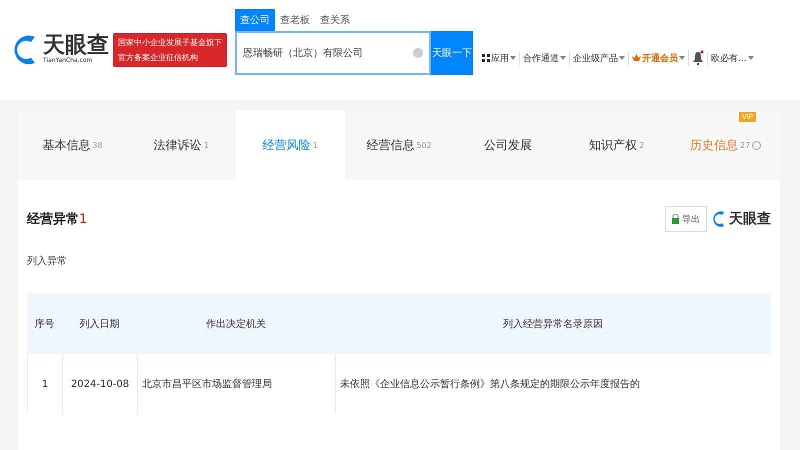 The image size is (800, 450). Describe the element at coordinates (598, 58) in the screenshot. I see `nav-menu: 企业级产品` at that location.